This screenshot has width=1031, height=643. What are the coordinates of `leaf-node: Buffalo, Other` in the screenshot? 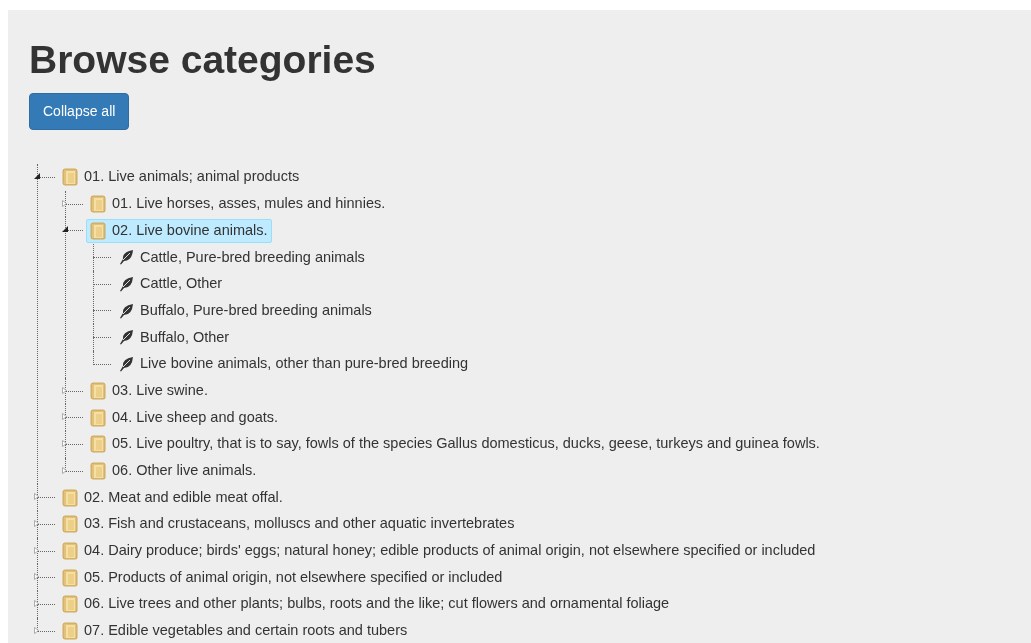 It's located at (174, 337).